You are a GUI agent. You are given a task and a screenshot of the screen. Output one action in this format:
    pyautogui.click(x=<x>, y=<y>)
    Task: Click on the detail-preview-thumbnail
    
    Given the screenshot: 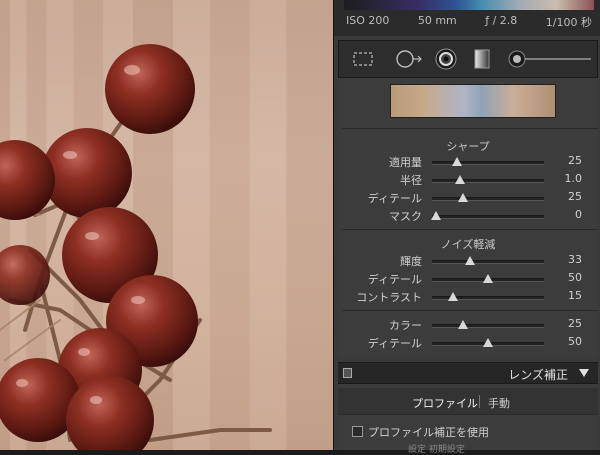 What is the action you would take?
    pyautogui.click(x=473, y=101)
    